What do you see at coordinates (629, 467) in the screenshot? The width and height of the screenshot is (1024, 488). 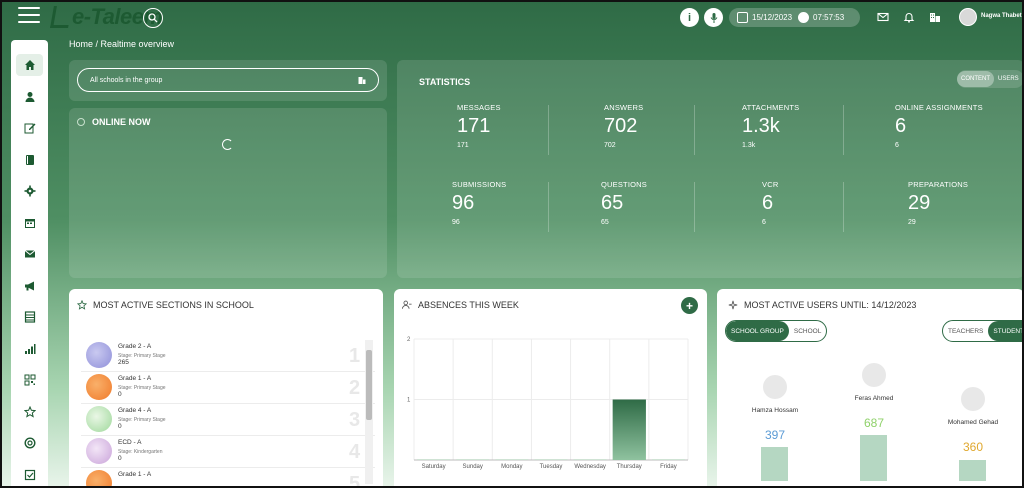 I see `x-tick-label: Thursday` at bounding box center [629, 467].